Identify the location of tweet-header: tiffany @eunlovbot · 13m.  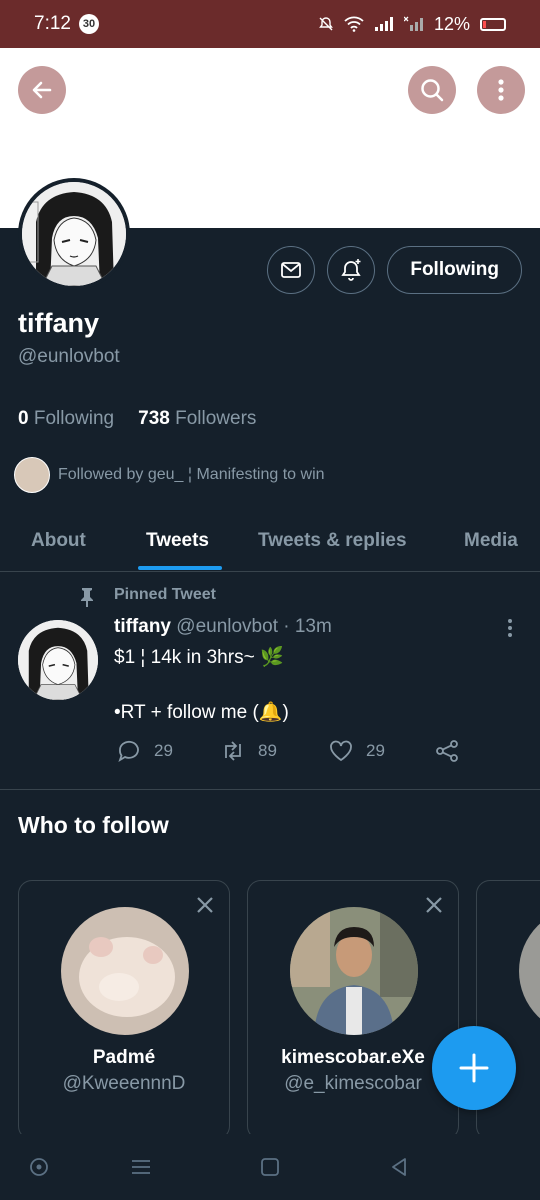
(223, 627).